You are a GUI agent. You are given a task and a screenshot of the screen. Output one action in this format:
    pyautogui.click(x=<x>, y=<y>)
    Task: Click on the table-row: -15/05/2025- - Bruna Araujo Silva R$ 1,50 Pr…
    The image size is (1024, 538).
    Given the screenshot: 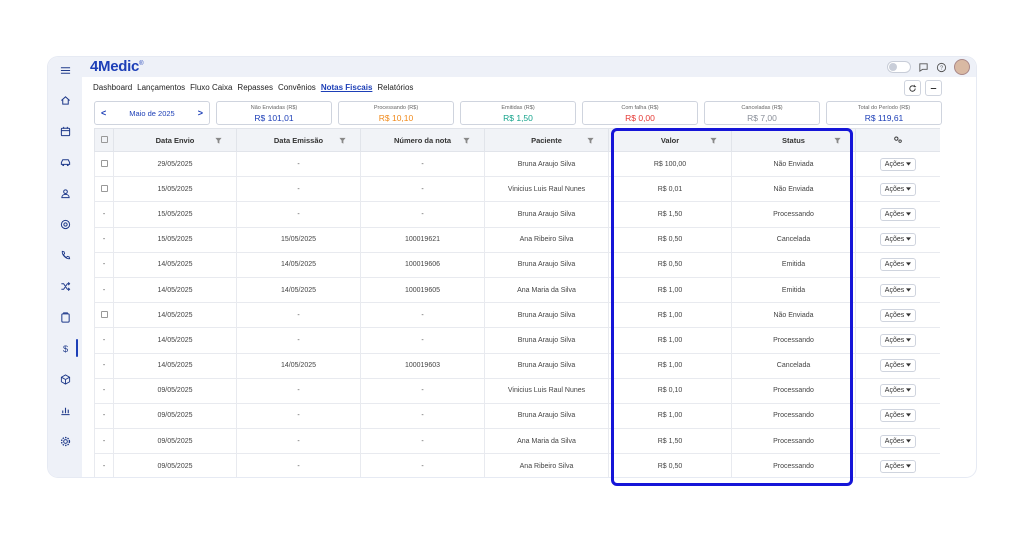 What is the action you would take?
    pyautogui.click(x=517, y=214)
    